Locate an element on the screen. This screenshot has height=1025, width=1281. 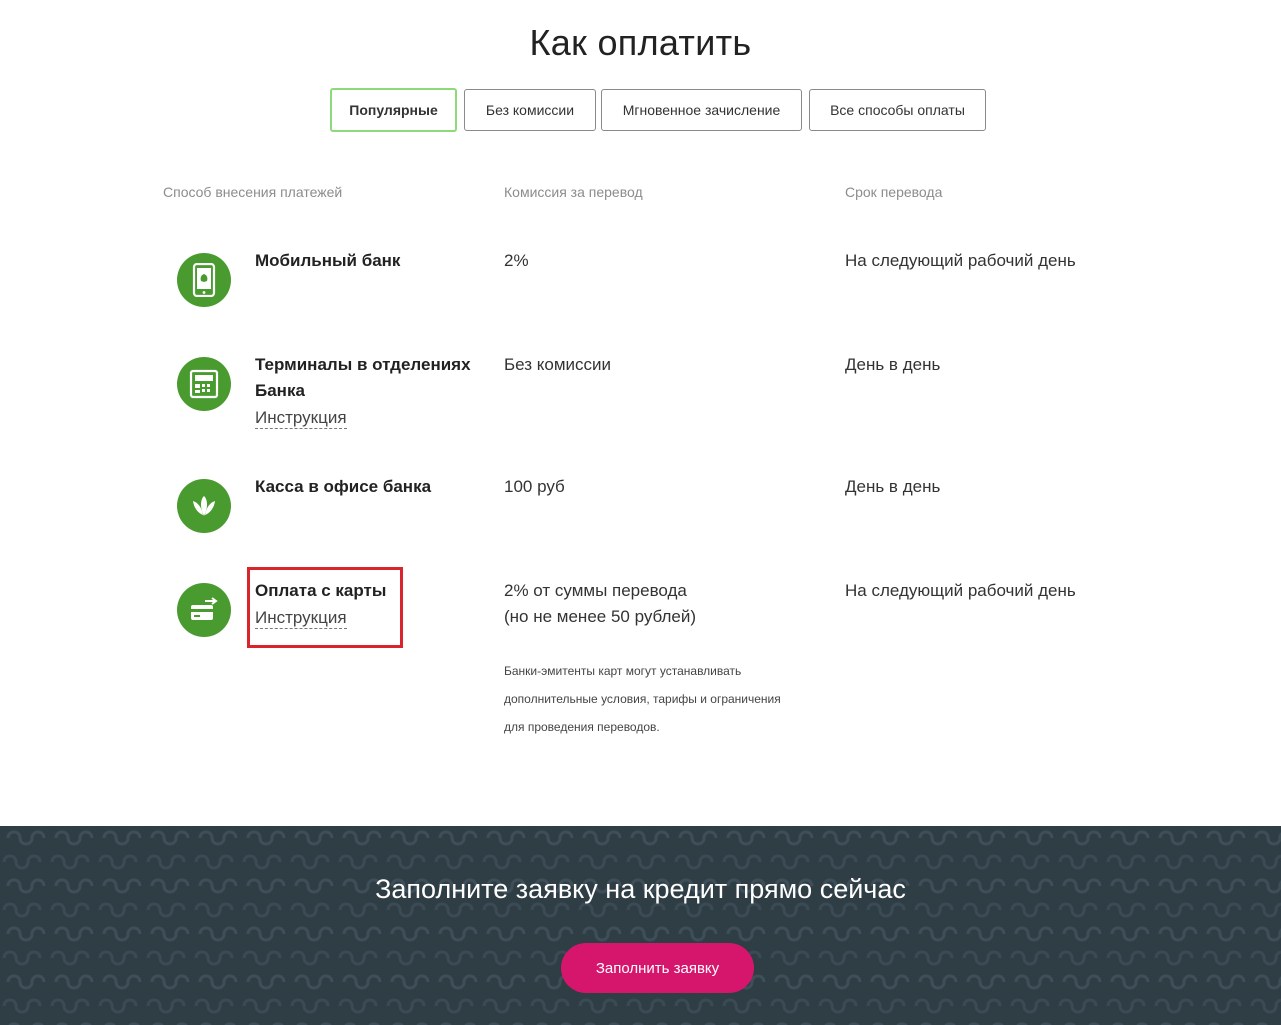
bank-leaf-icon is located at coordinates (204, 506).